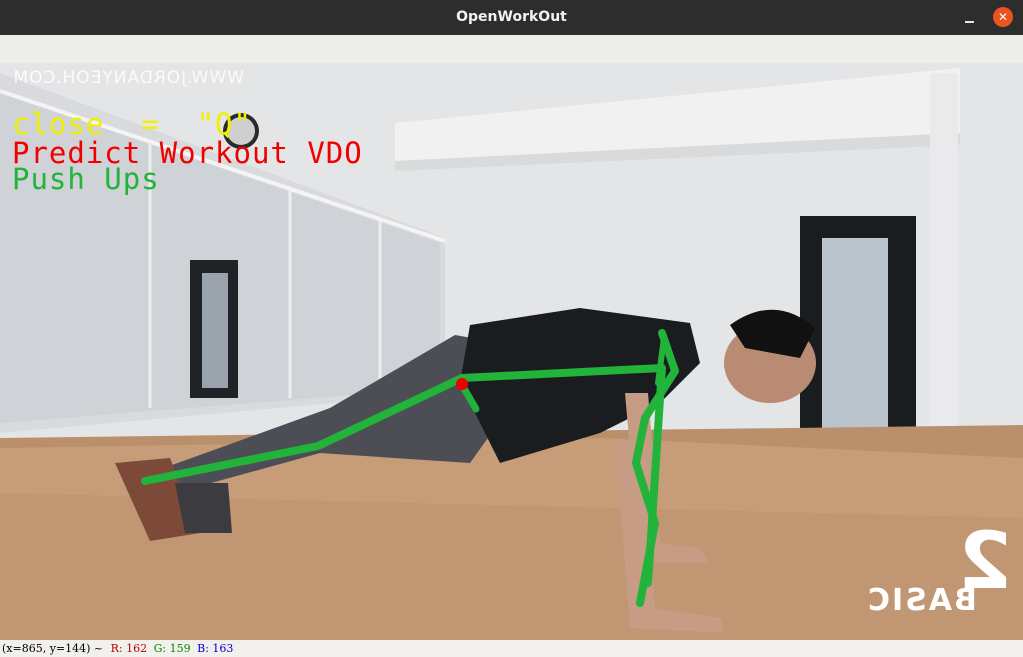 The image size is (1023, 657). What do you see at coordinates (86, 179) in the screenshot?
I see `prediction-label: Push Ups` at bounding box center [86, 179].